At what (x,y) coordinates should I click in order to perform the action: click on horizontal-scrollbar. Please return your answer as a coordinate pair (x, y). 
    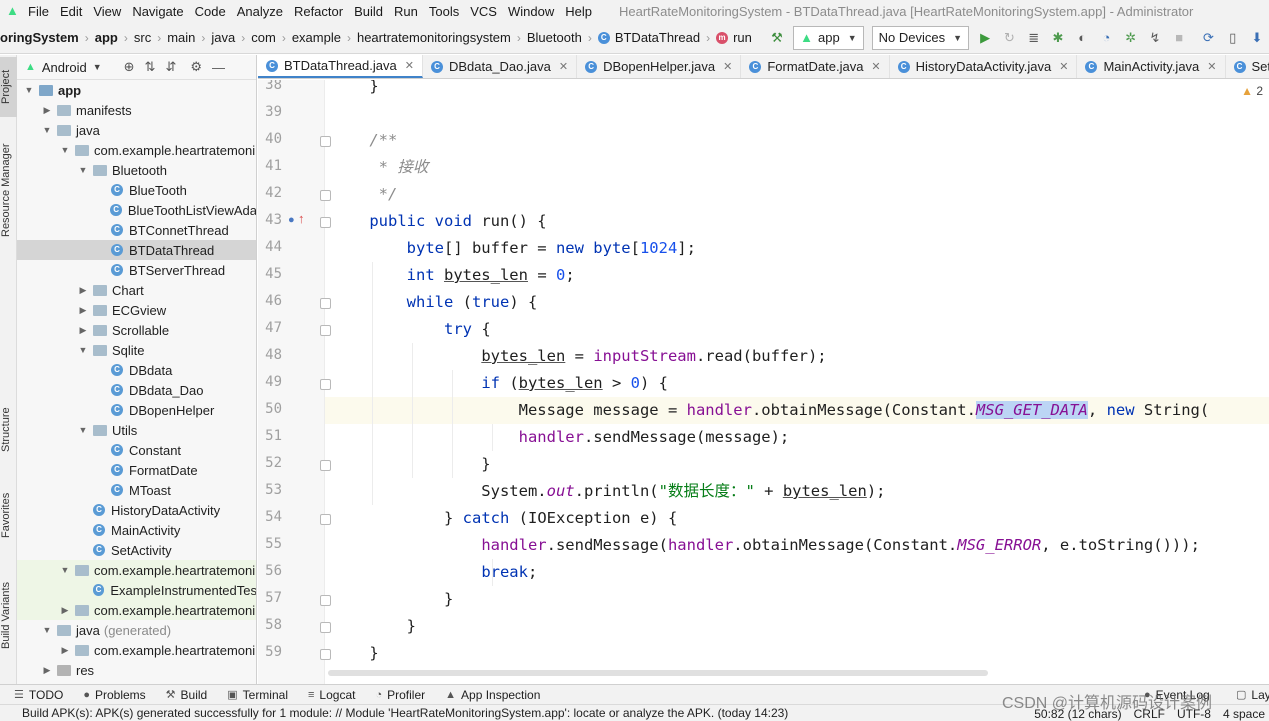
    Looking at the image, I should click on (658, 673).